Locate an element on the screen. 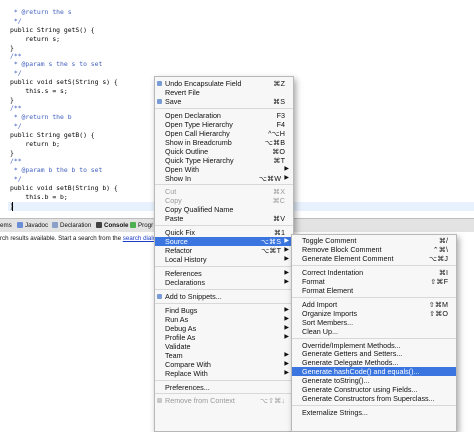 The image size is (474, 432). context_menu-item-copy-qualified-name: Copy Qualified Name is located at coordinates (224, 209).